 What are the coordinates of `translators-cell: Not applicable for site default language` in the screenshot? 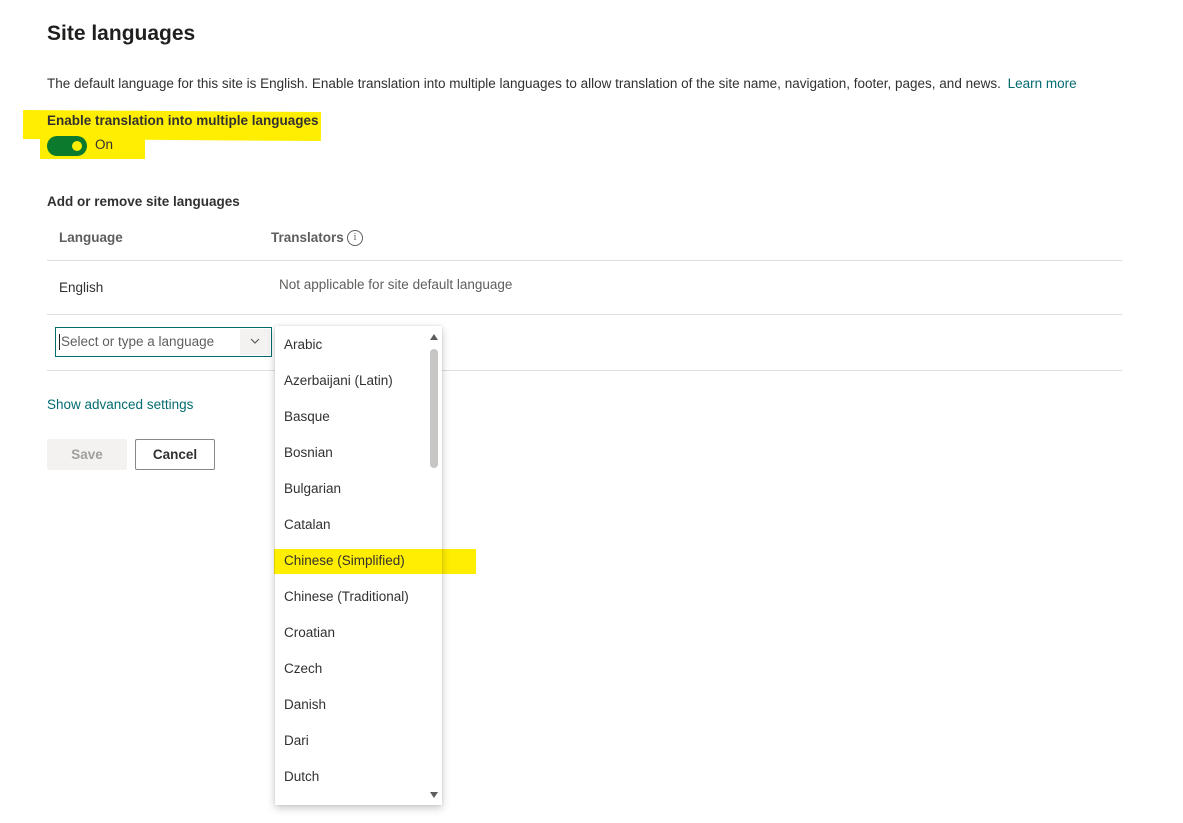 It's located at (396, 284).